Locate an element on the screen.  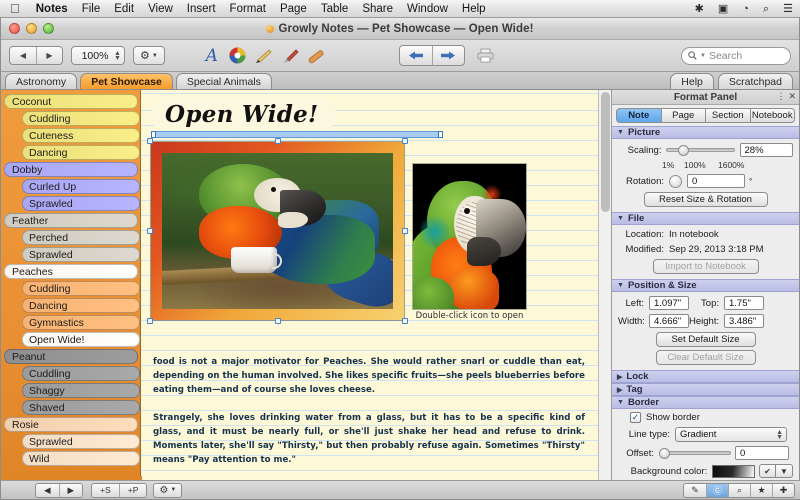
resize-handle-br is located at coordinates (405, 321).